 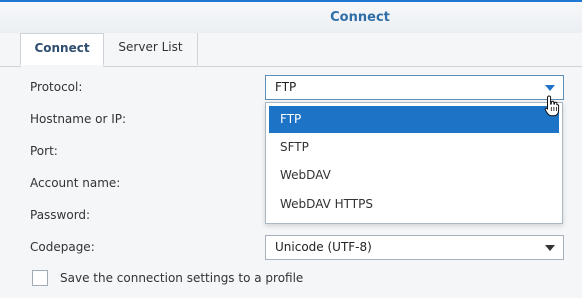 I want to click on hostname-label: Hostname or IP:, so click(x=78, y=119).